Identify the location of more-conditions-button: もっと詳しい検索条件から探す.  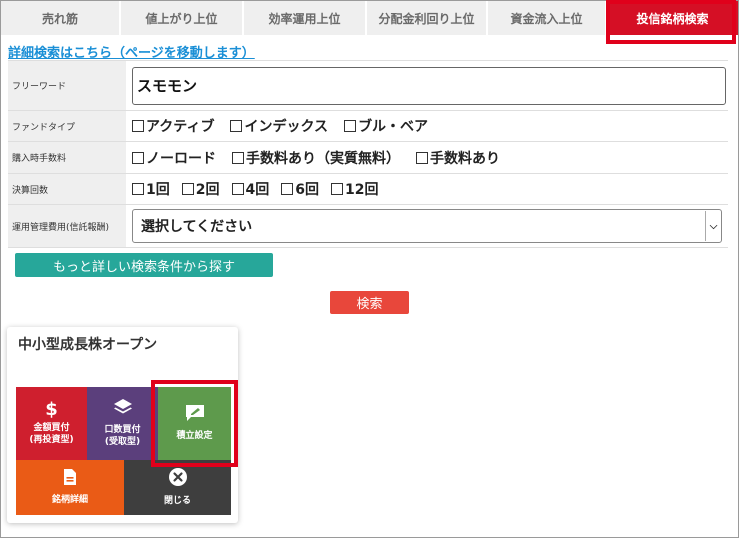
(144, 265).